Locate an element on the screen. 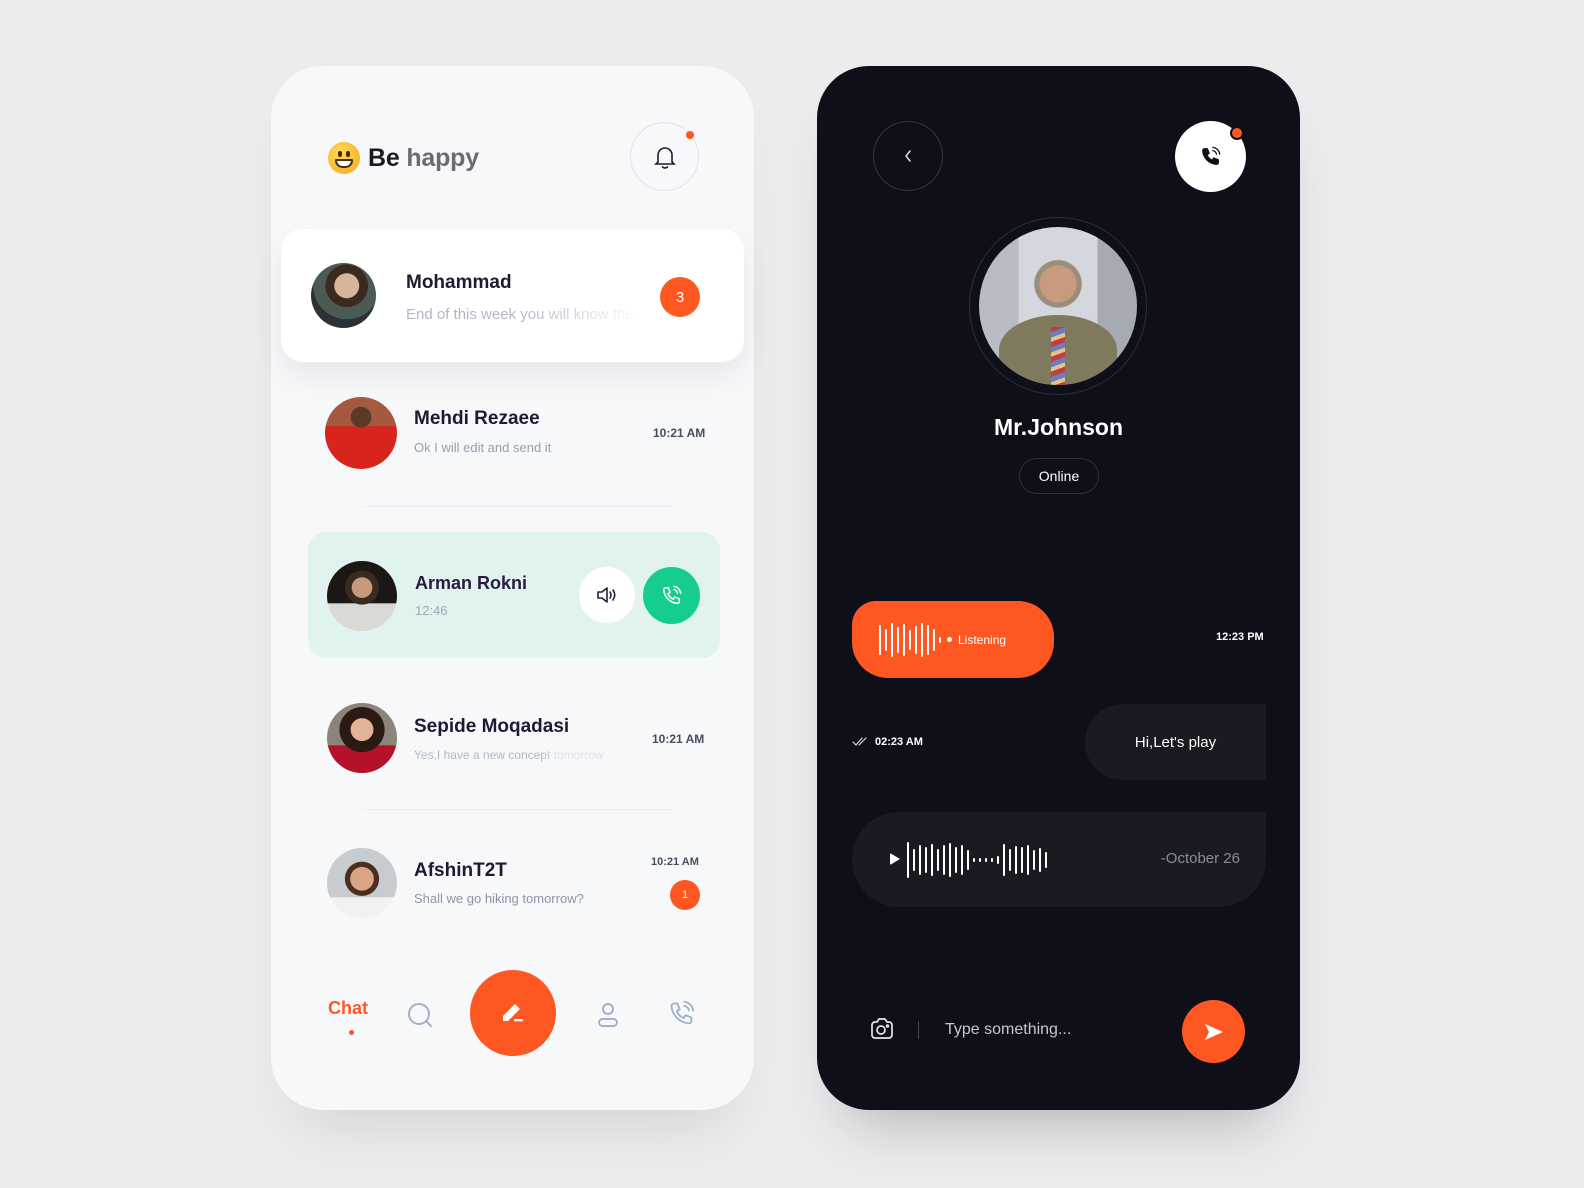 The width and height of the screenshot is (1584, 1188). text-message-bubble: Hi,Let's play is located at coordinates (1175, 742).